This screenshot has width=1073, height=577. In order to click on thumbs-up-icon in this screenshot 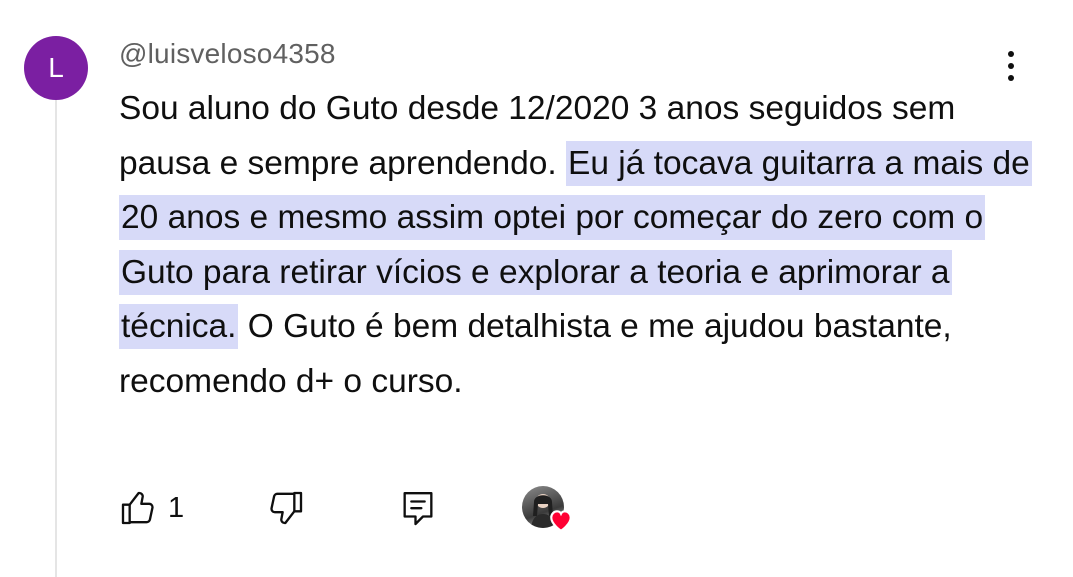, I will do `click(137, 508)`.